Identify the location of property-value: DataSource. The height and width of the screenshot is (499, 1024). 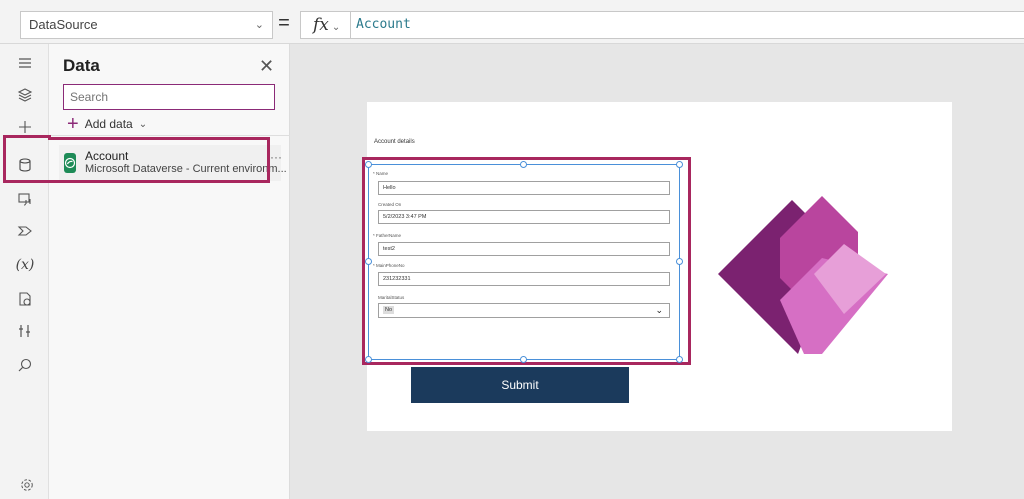
(63, 24).